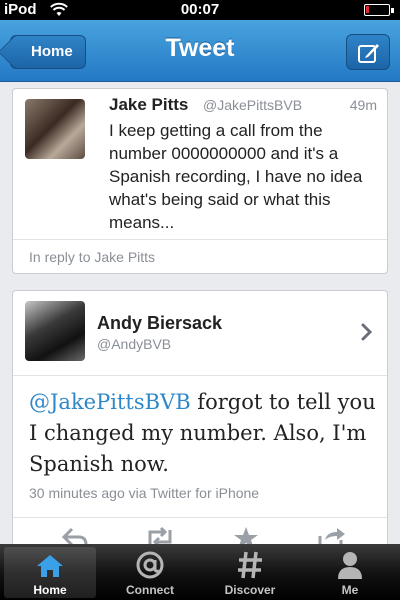  I want to click on tab-discover: Discover, so click(250, 572).